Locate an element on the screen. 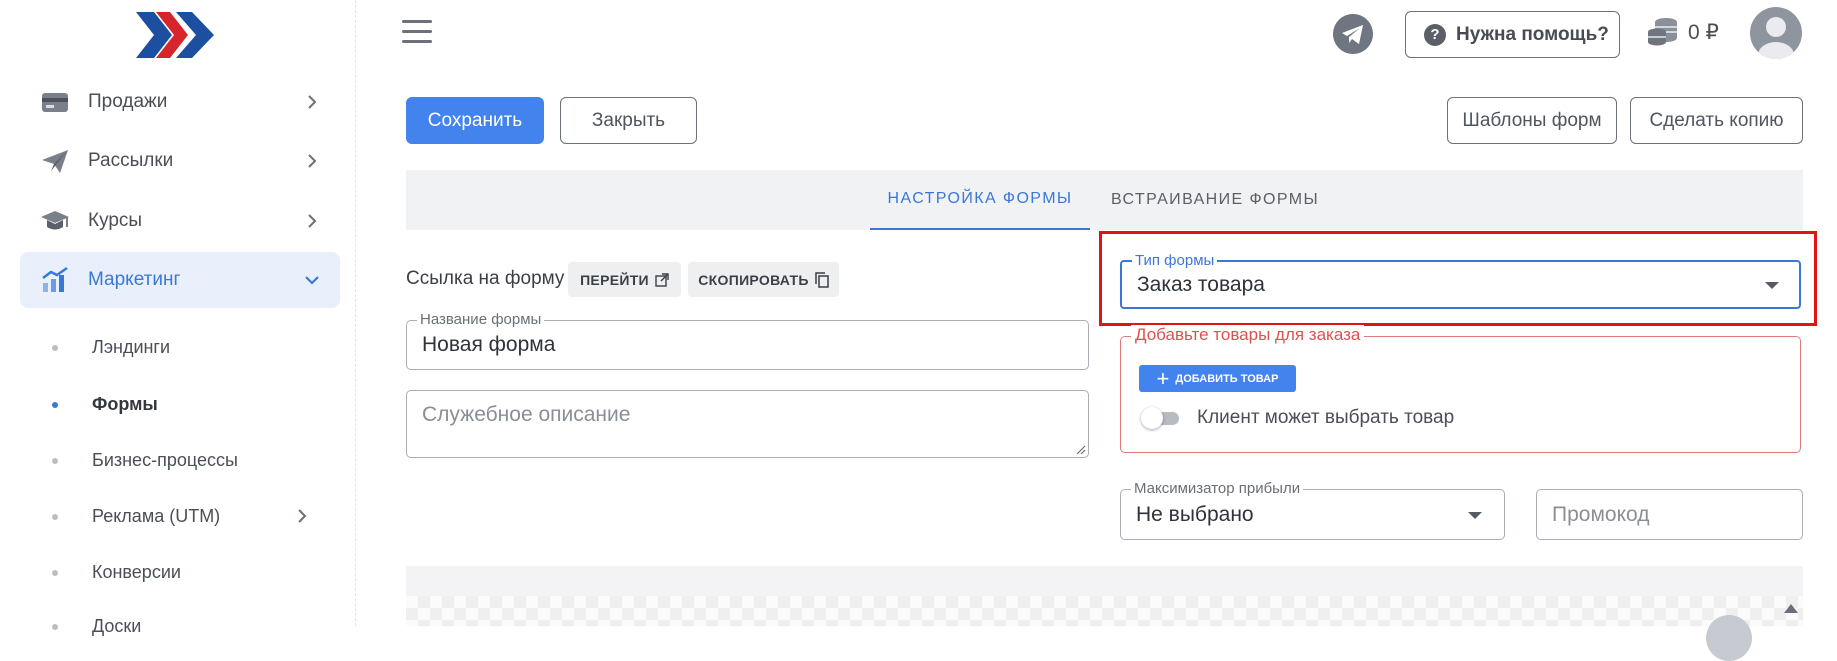  sidebar-item-label: Курсы is located at coordinates (115, 220).